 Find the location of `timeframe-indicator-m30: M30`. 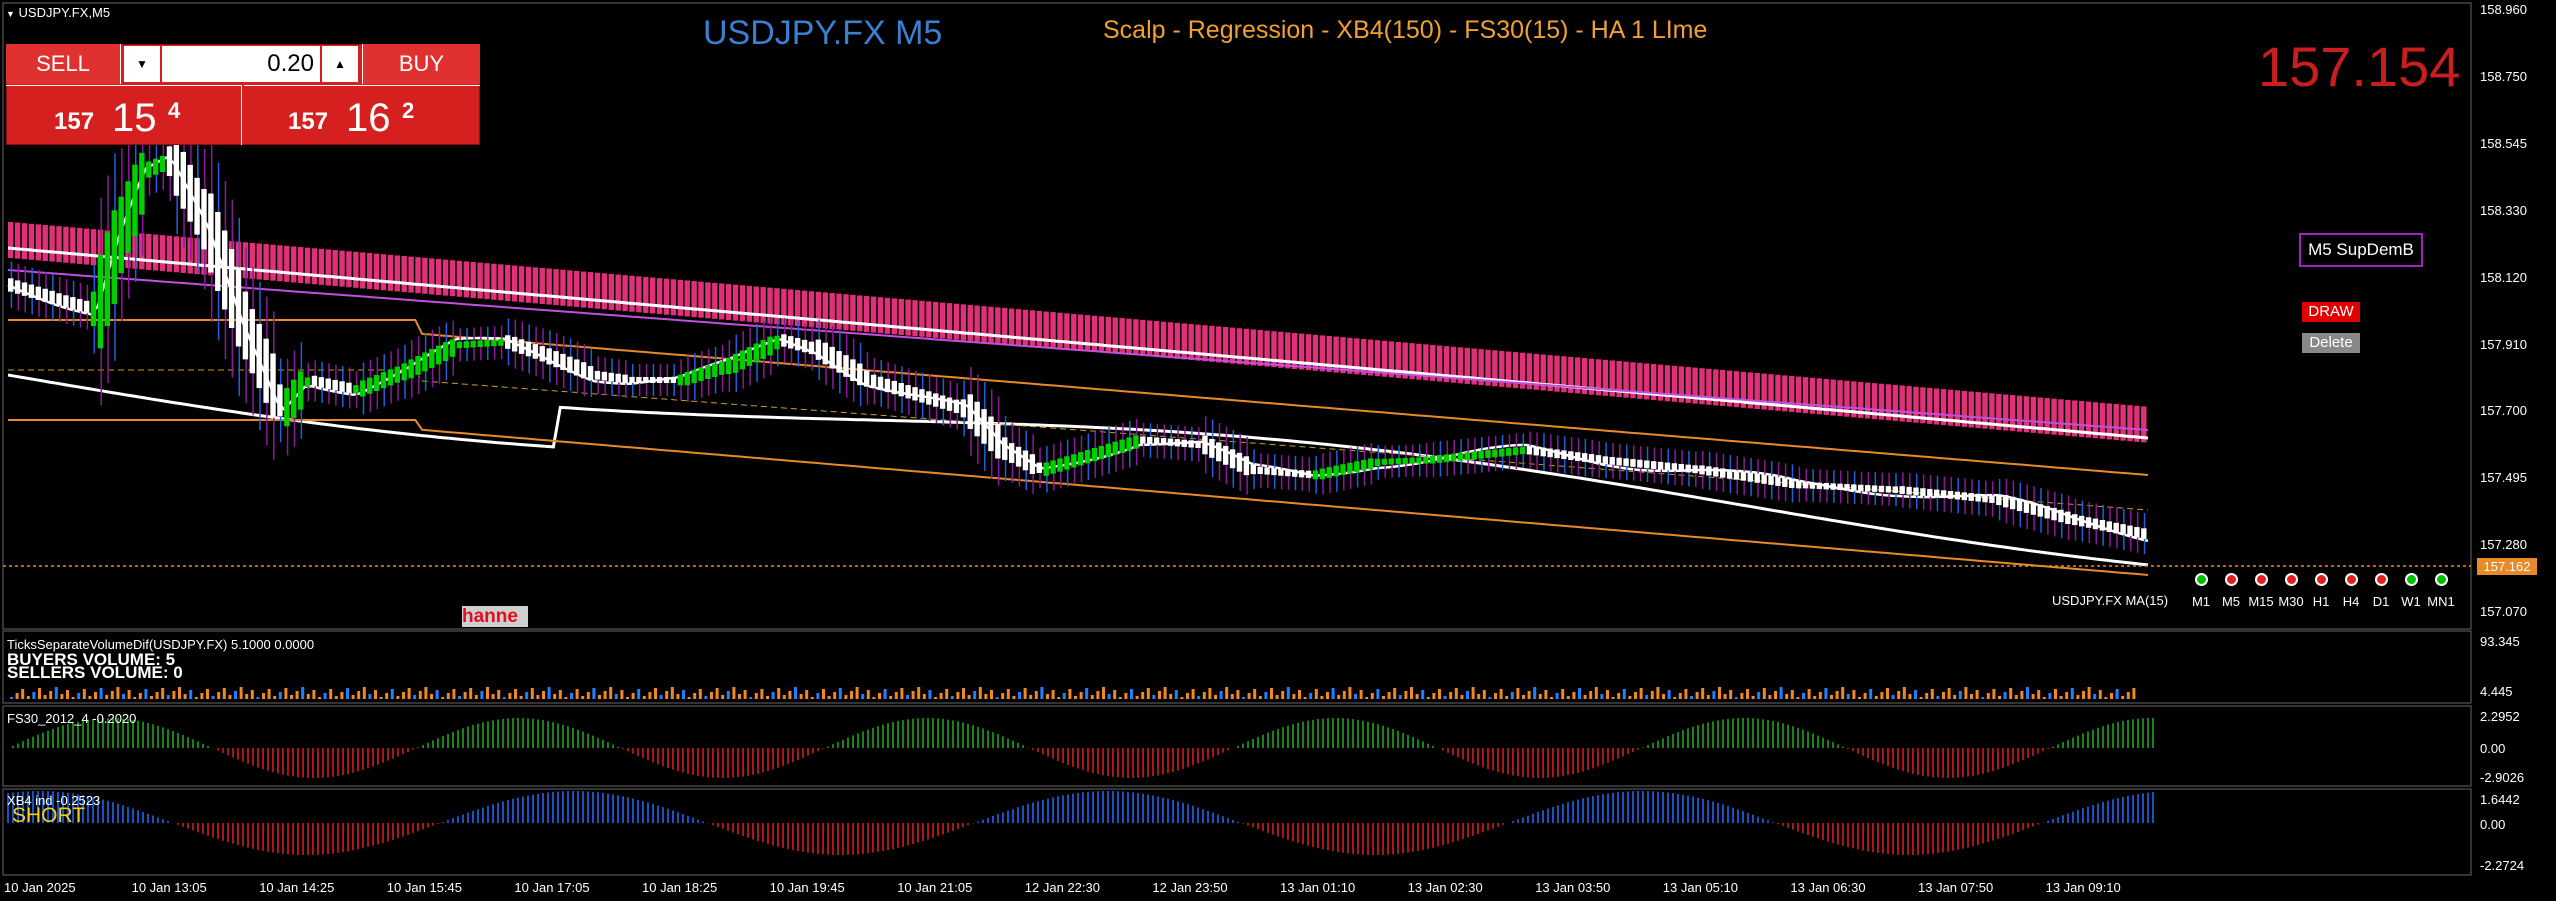

timeframe-indicator-m30: M30 is located at coordinates (2291, 591).